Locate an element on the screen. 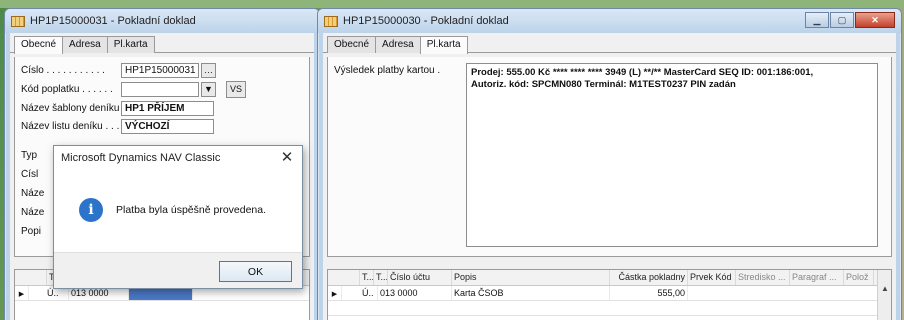 This screenshot has height=320, width=904. col-header-item: Polož is located at coordinates (859, 277).